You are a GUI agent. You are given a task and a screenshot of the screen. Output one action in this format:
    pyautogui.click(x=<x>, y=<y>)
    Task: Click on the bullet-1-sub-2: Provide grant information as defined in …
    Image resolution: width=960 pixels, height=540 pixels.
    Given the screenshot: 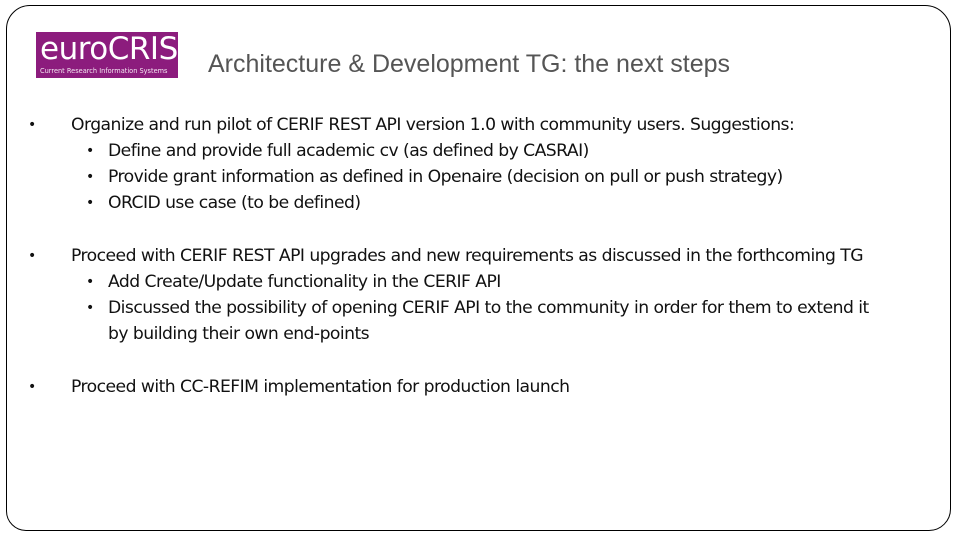 What is the action you would take?
    pyautogui.click(x=445, y=177)
    